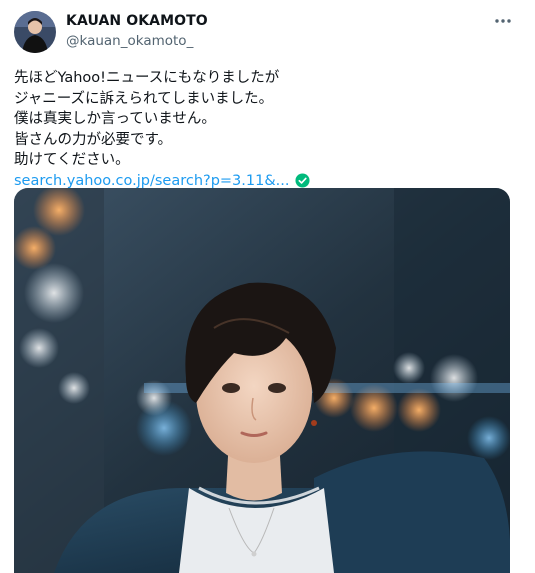 The height and width of the screenshot is (573, 535). Describe the element at coordinates (137, 21) in the screenshot. I see `display-name: KAUAN OKAMOTO` at that location.